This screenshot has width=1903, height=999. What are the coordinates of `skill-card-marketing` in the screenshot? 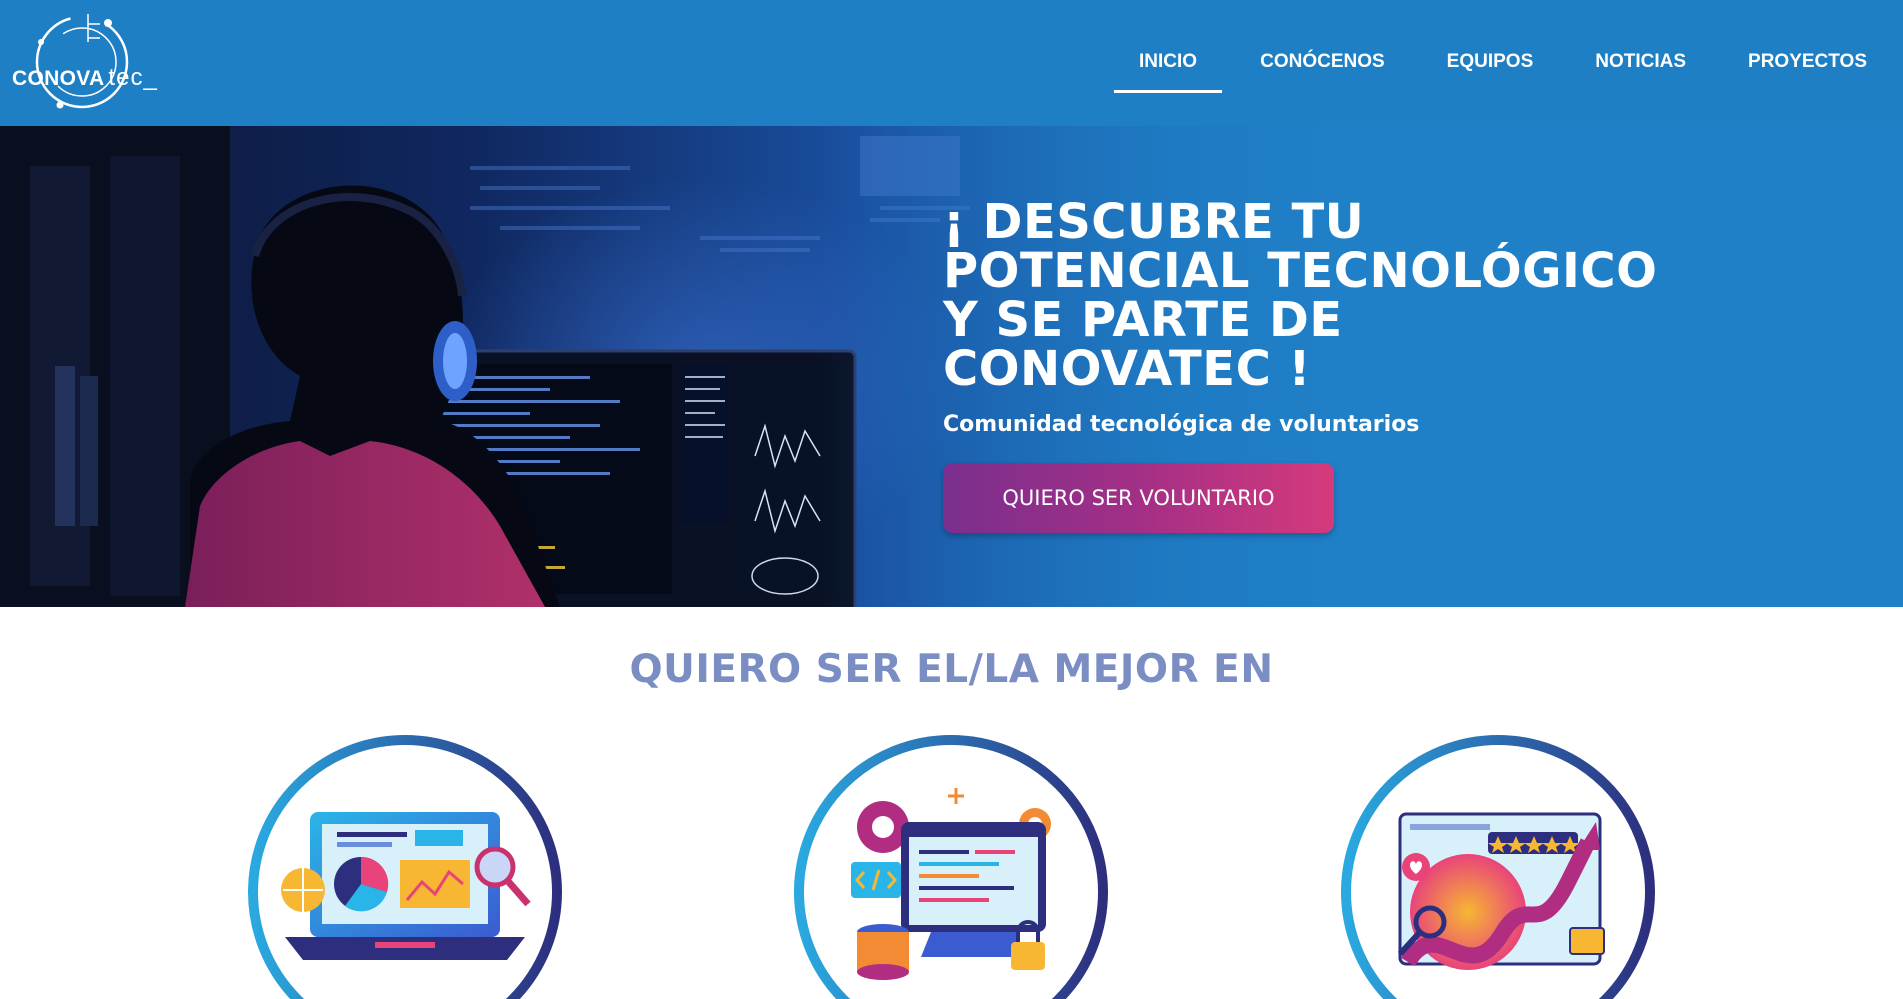 It's located at (1498, 865).